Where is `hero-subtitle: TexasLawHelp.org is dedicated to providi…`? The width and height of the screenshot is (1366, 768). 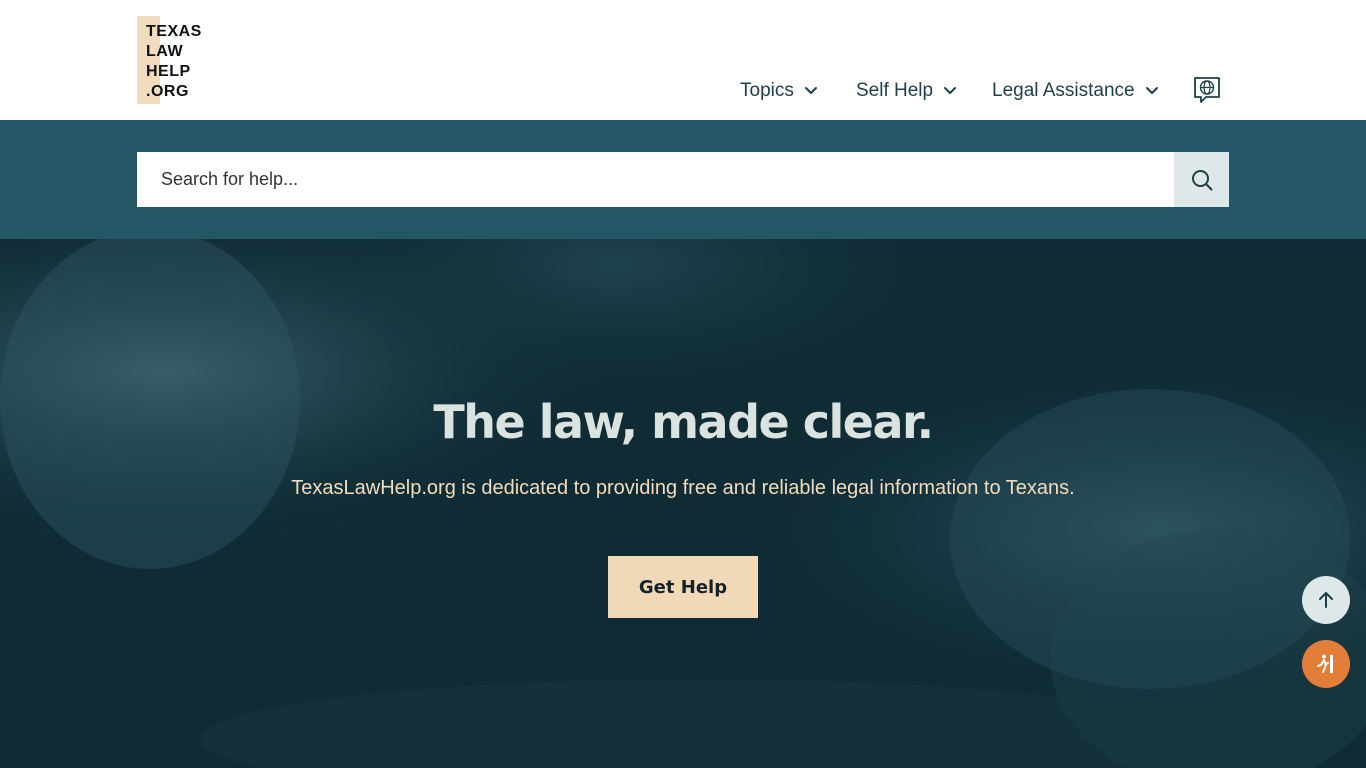 hero-subtitle: TexasLawHelp.org is dedicated to providi… is located at coordinates (683, 488).